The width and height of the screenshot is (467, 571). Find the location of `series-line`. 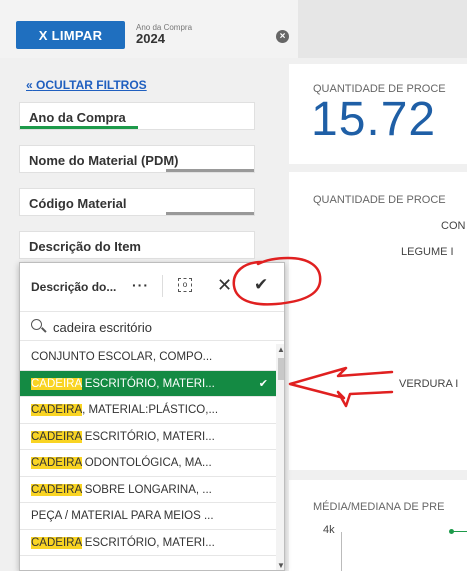

series-line is located at coordinates (459, 531).